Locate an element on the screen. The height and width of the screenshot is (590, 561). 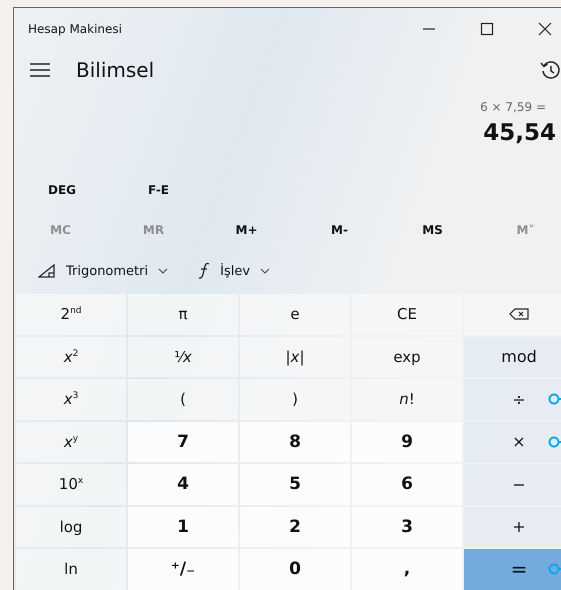
calculator-key: , is located at coordinates (407, 569).